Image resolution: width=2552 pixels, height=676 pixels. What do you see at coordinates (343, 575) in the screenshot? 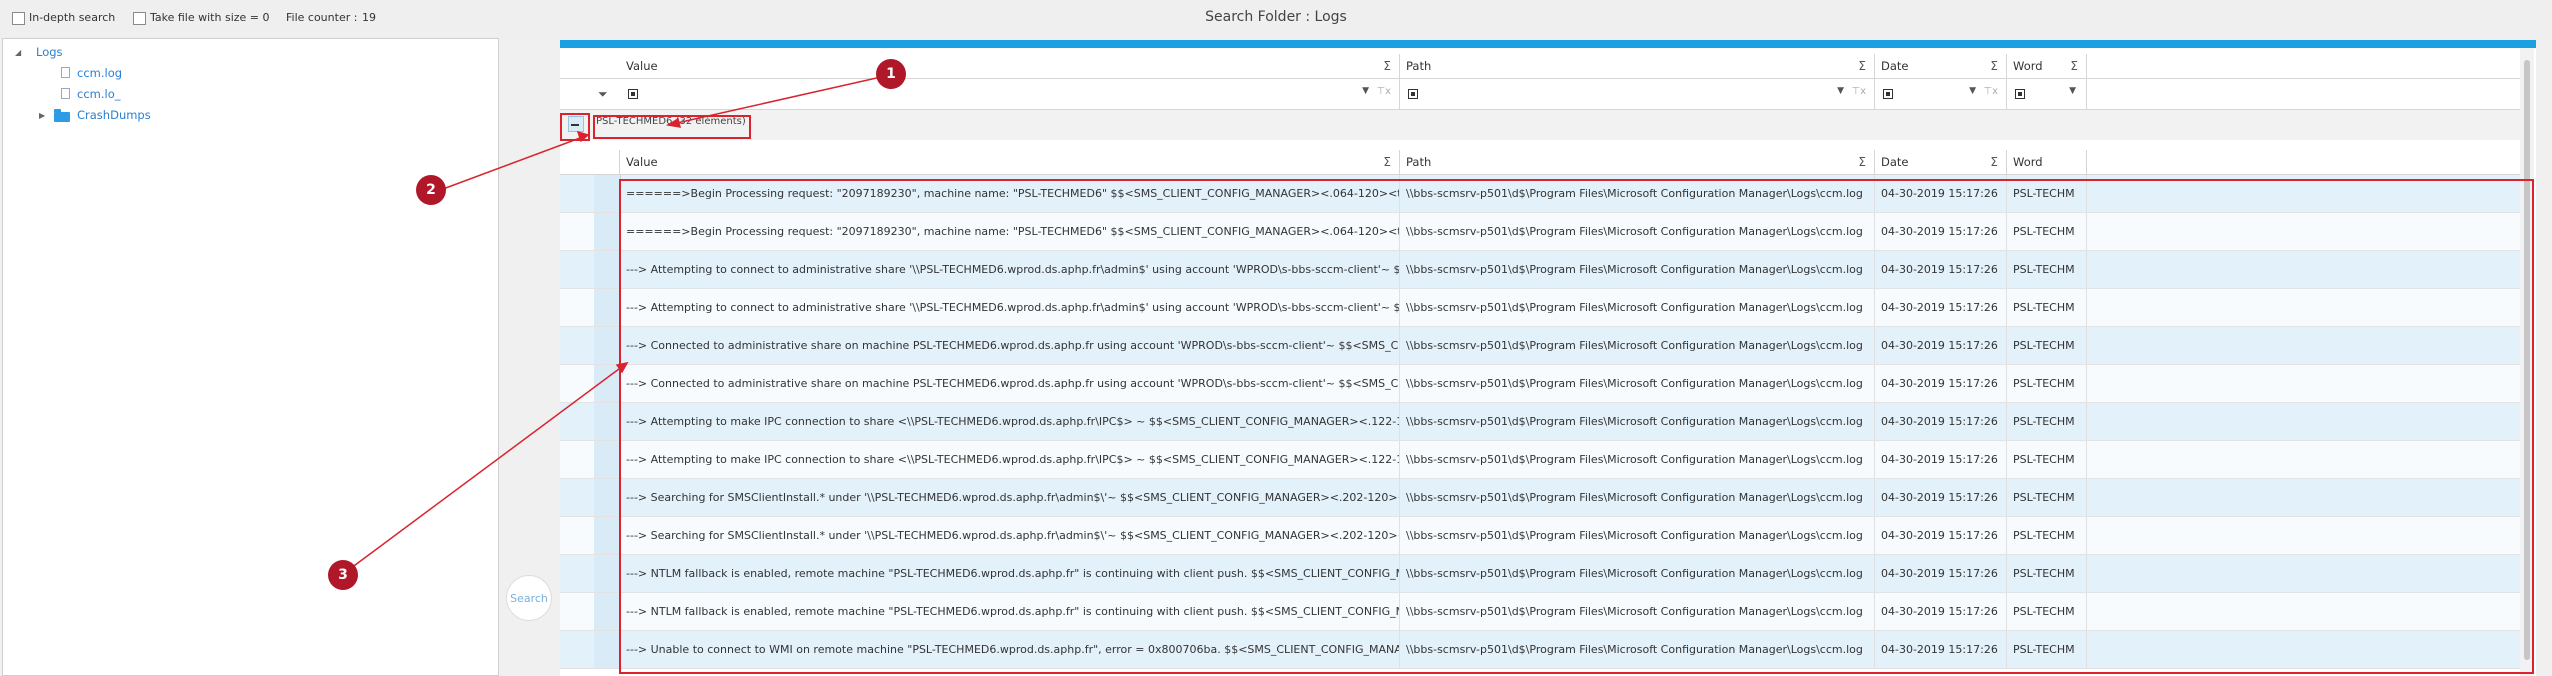
I see `callout-3: 3` at bounding box center [343, 575].